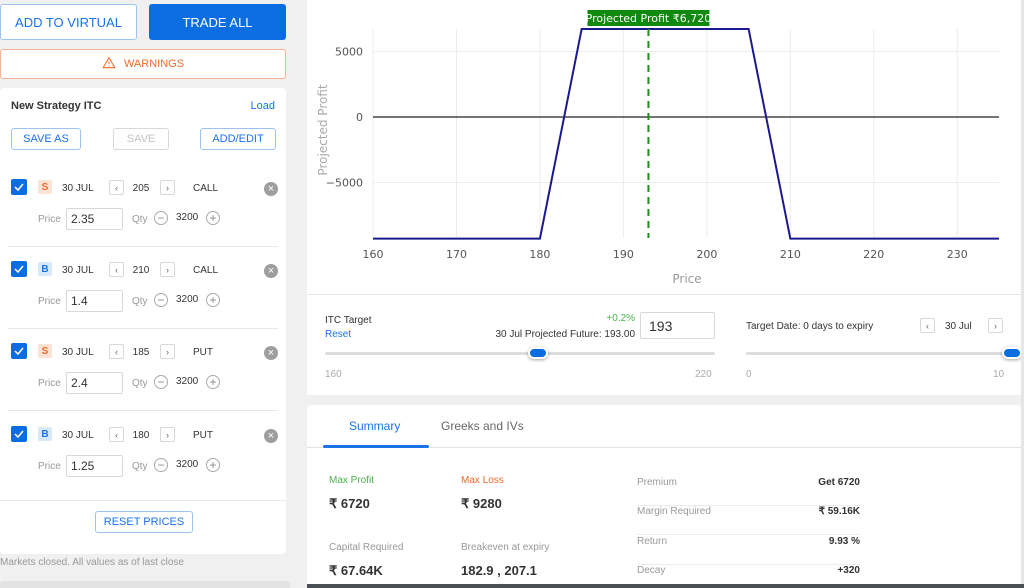 The width and height of the screenshot is (1024, 588). I want to click on breakeven-value: 182.9 , 207.1, so click(499, 570).